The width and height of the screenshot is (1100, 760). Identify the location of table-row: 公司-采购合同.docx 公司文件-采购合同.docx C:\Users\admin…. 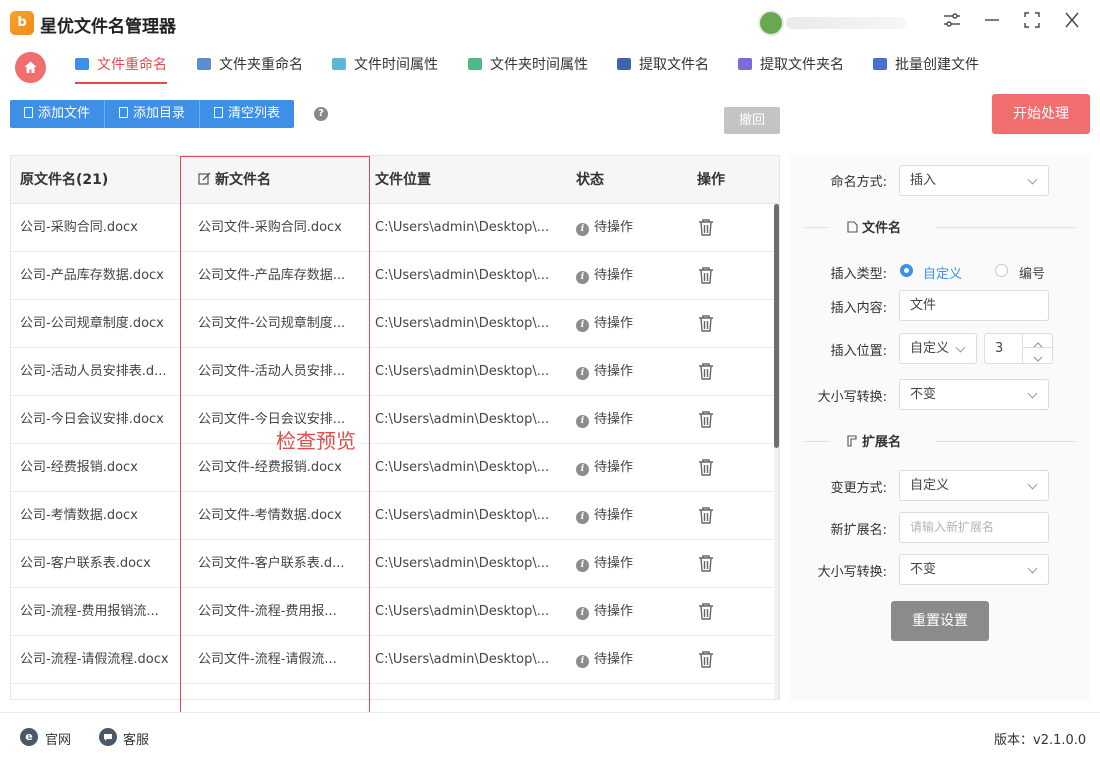
(395, 228).